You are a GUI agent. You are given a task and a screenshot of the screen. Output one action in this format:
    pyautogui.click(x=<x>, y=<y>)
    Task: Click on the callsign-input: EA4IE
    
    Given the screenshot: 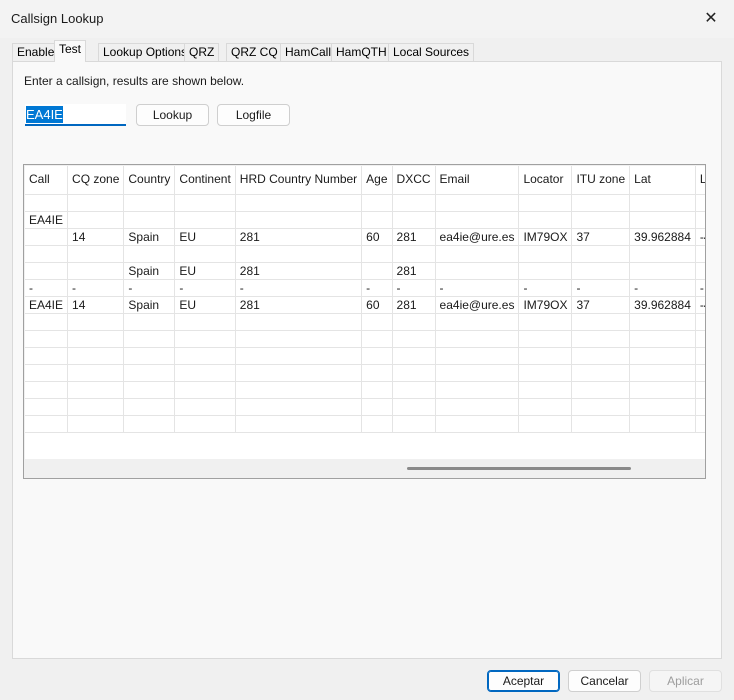 What is the action you would take?
    pyautogui.click(x=75, y=115)
    